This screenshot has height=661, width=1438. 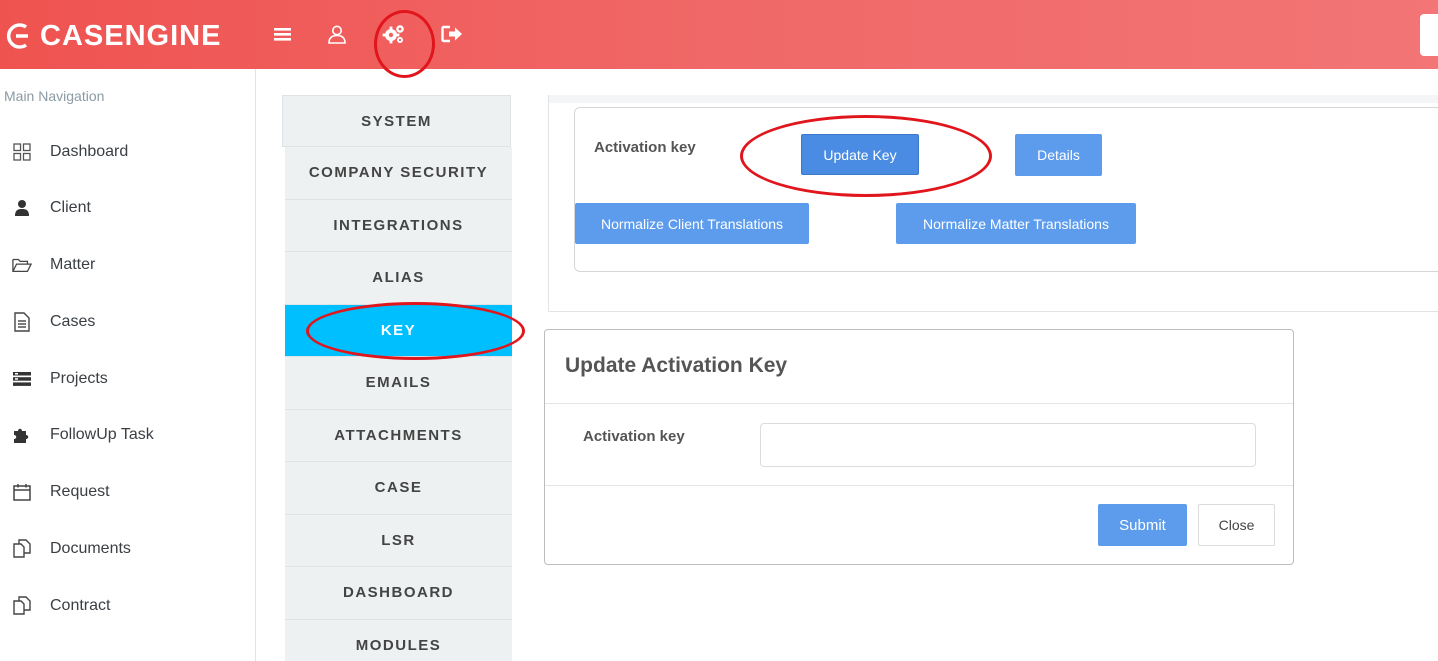 I want to click on activation-key-box, so click(x=1006, y=189).